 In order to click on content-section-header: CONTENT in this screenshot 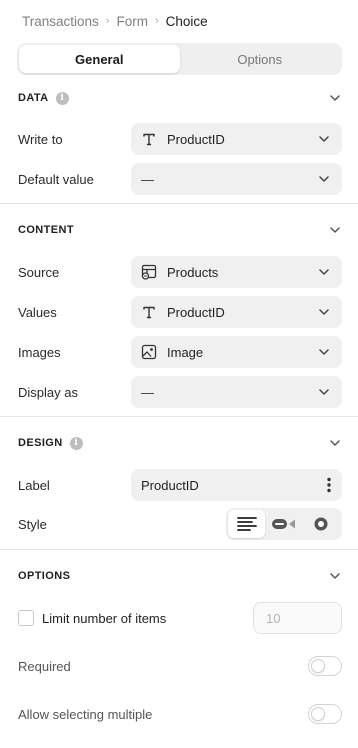, I will do `click(180, 230)`.